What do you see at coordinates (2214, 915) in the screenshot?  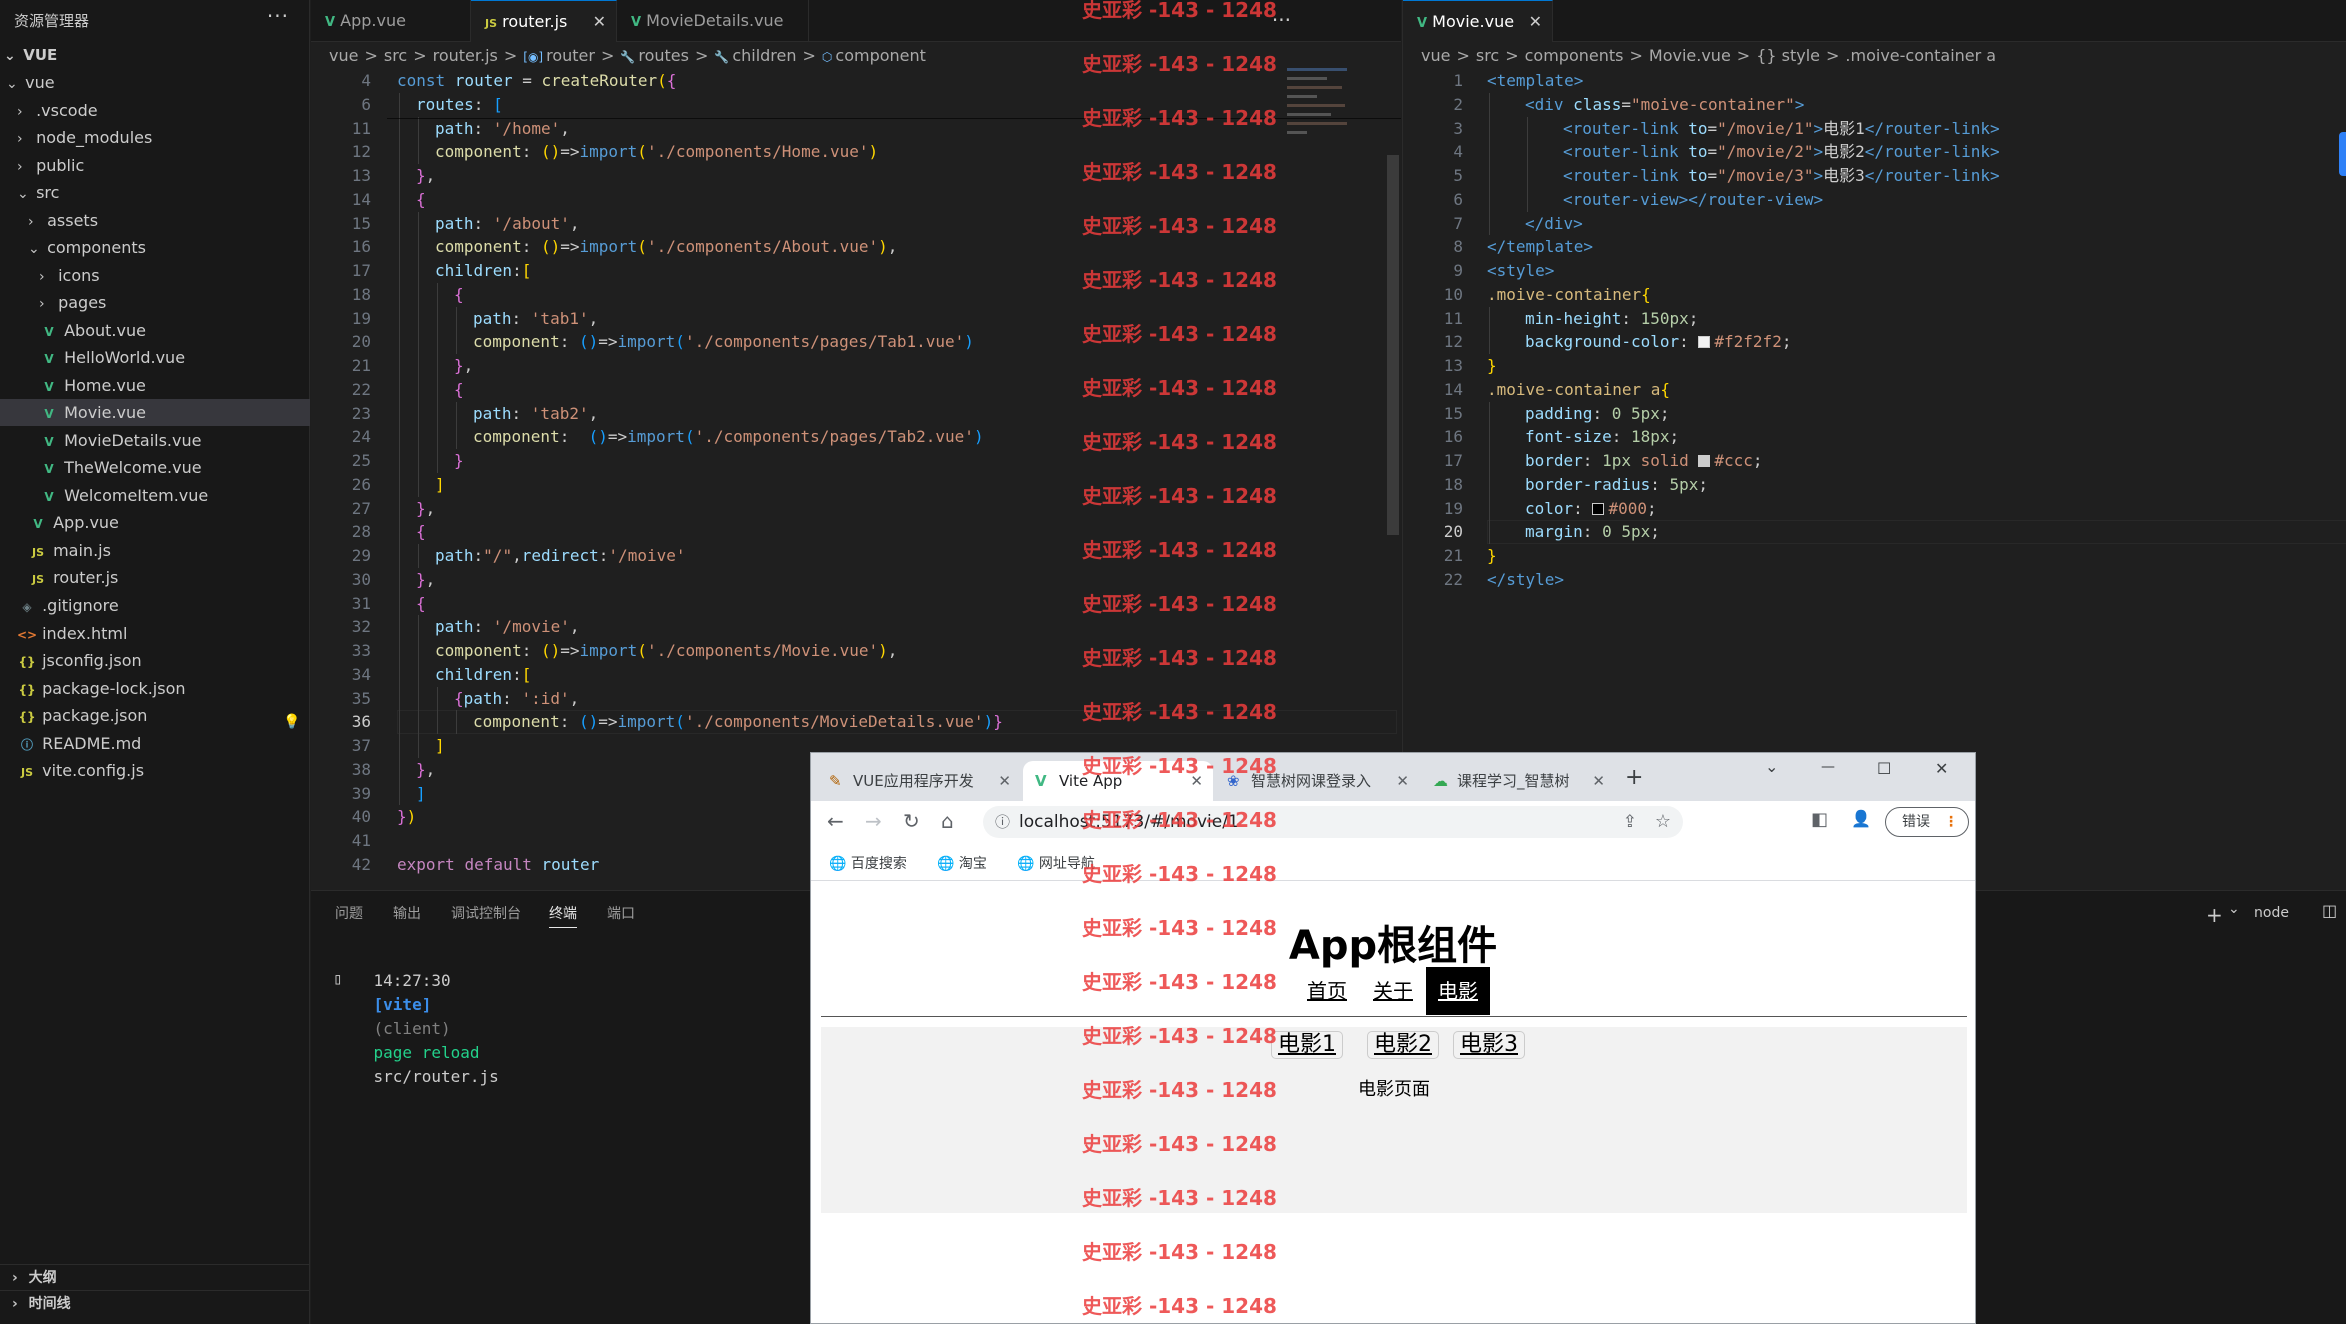 I see `add-terminal-icon: +` at bounding box center [2214, 915].